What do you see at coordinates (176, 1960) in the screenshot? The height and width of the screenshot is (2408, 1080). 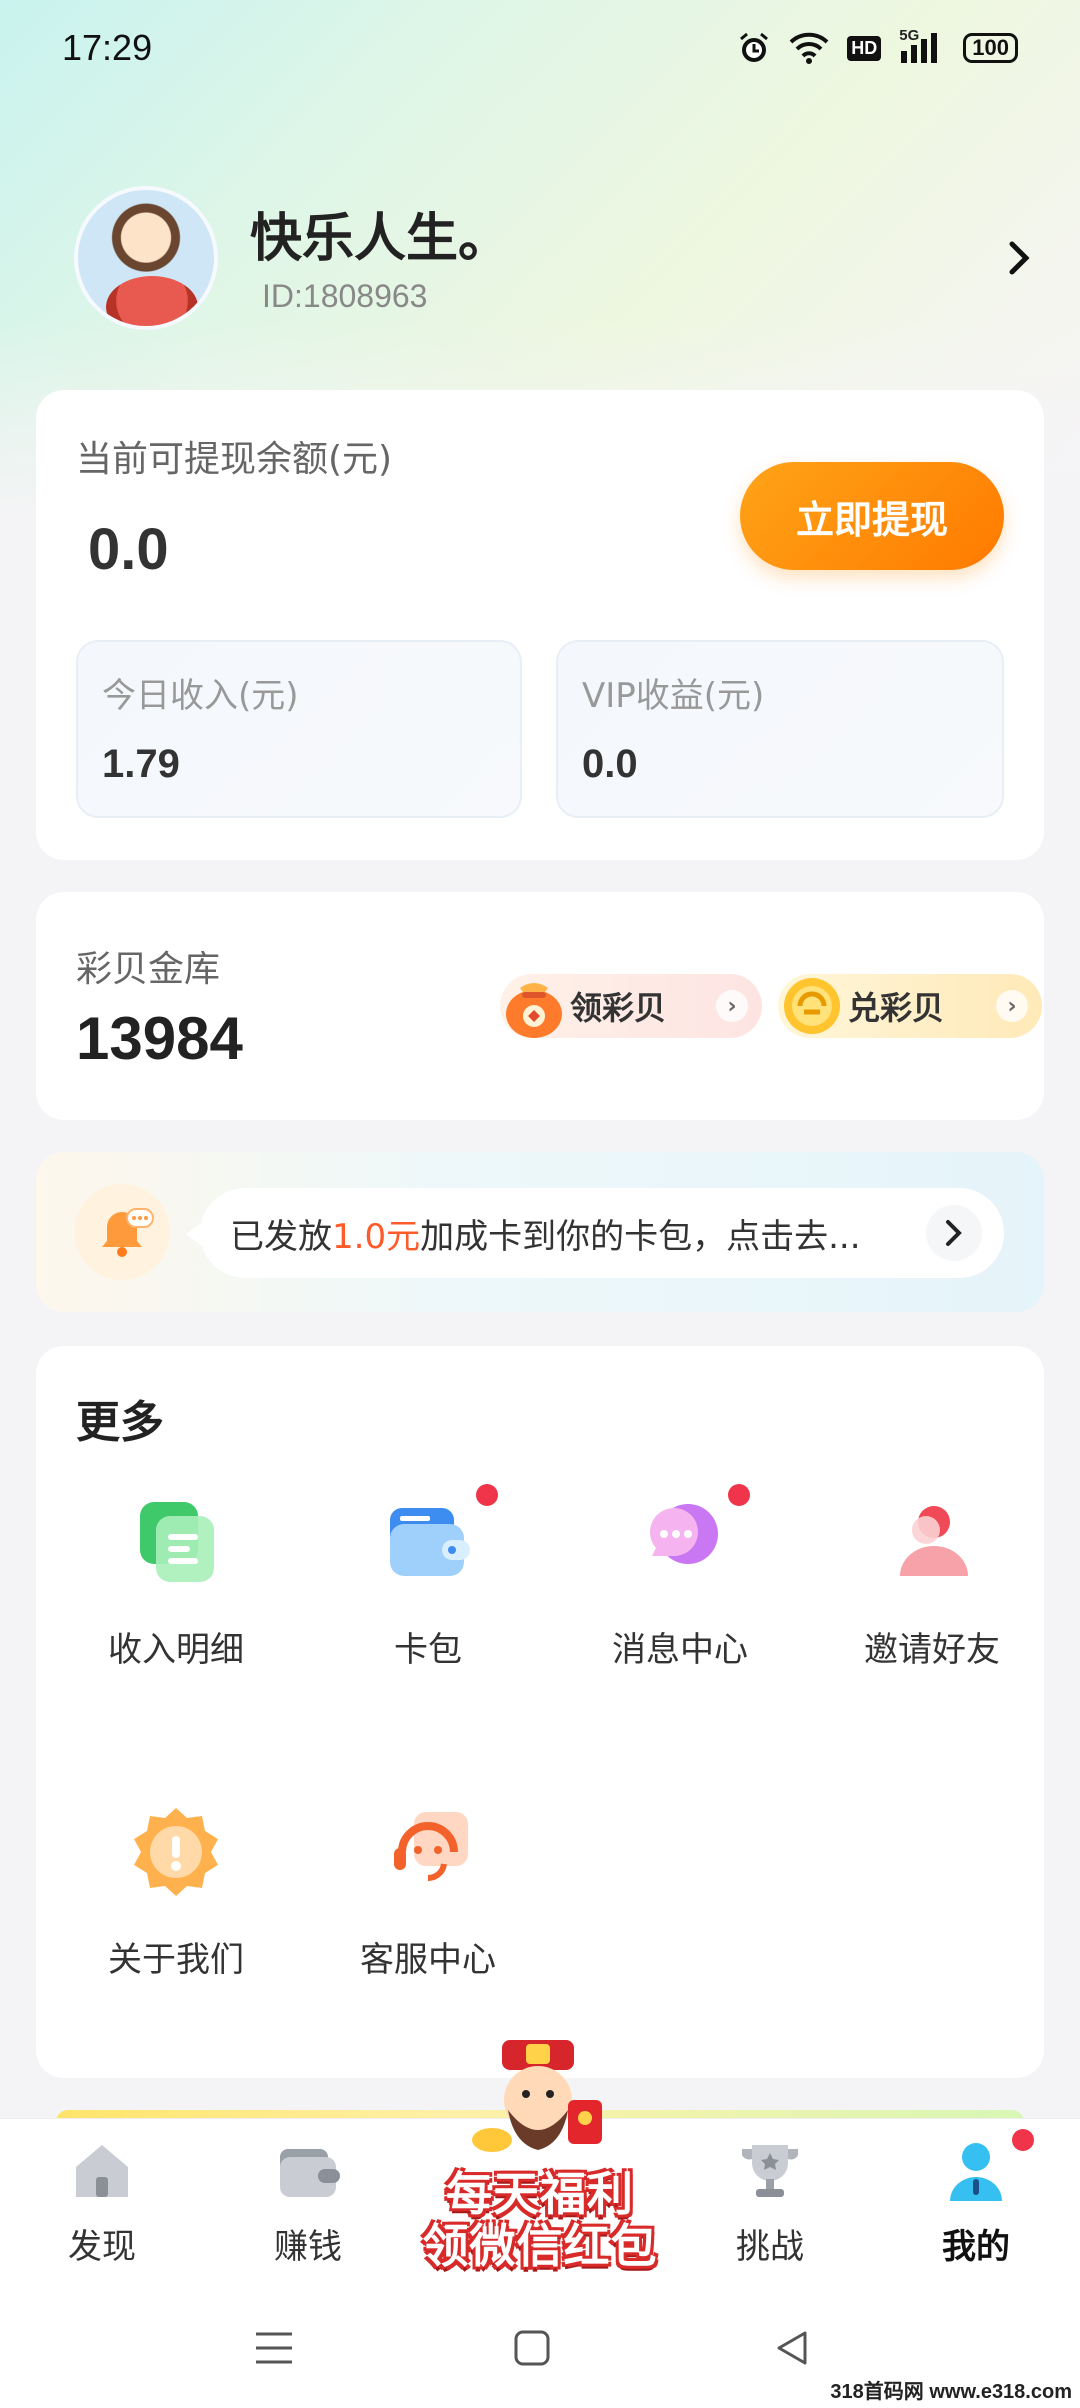 I see `grid-label: 关于我们` at bounding box center [176, 1960].